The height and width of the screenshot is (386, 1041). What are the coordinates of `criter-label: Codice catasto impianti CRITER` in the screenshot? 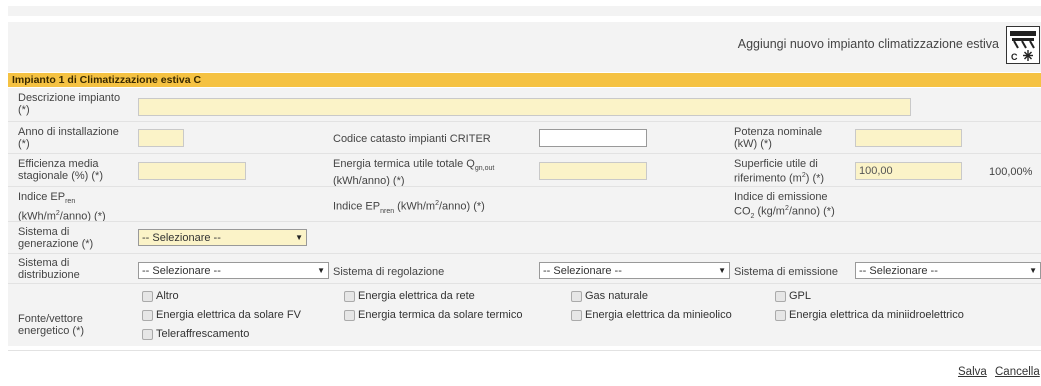 It's located at (412, 139).